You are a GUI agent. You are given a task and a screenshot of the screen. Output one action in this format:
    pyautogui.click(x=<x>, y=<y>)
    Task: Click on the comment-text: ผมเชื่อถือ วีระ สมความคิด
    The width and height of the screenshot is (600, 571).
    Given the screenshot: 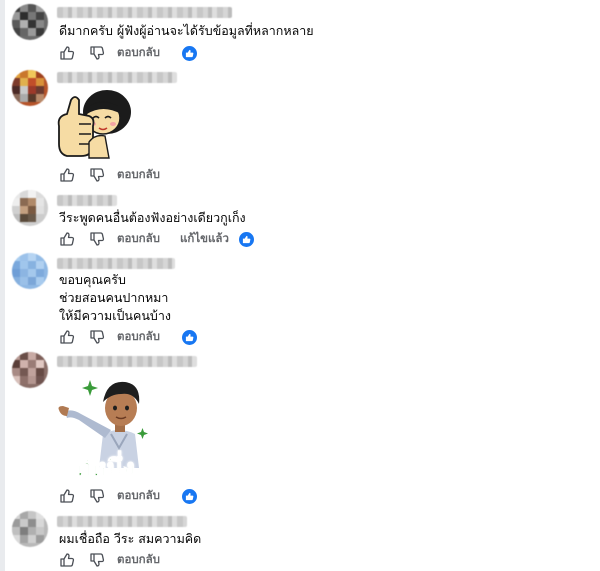 What is the action you would take?
    pyautogui.click(x=130, y=538)
    